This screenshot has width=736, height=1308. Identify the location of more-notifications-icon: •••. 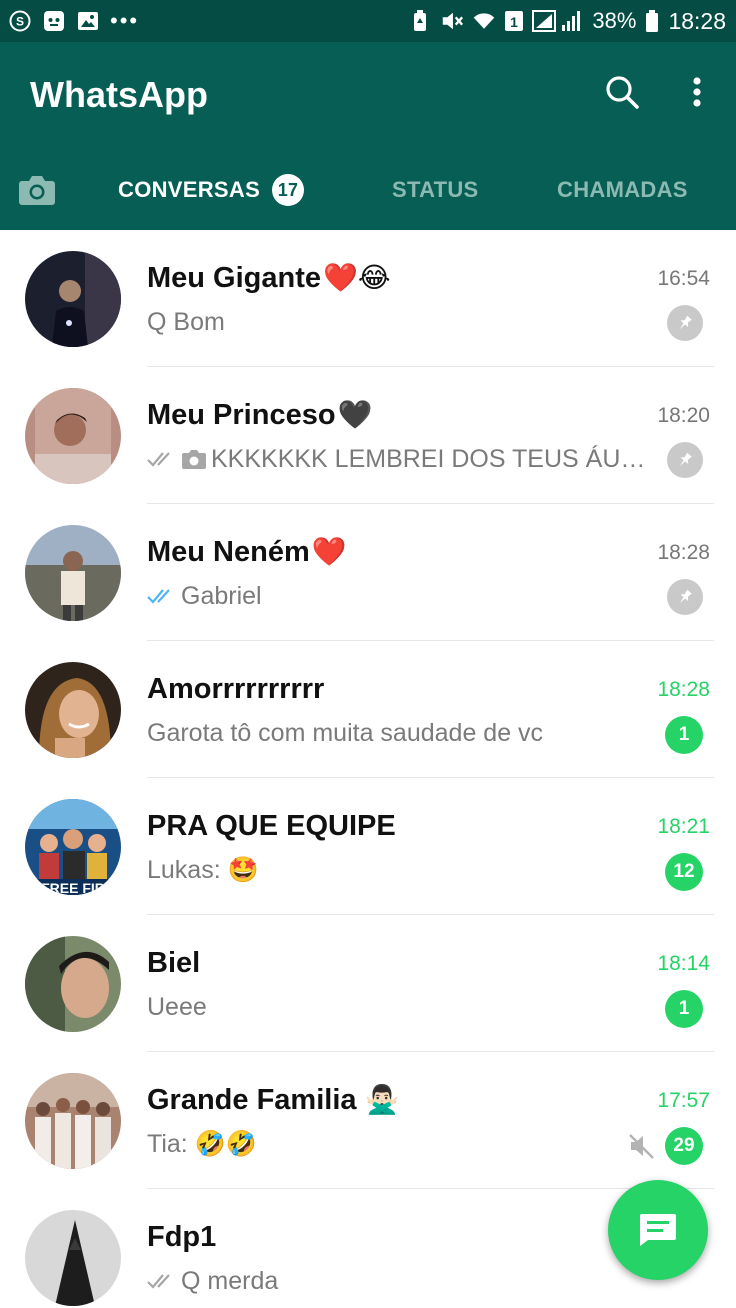
(125, 20).